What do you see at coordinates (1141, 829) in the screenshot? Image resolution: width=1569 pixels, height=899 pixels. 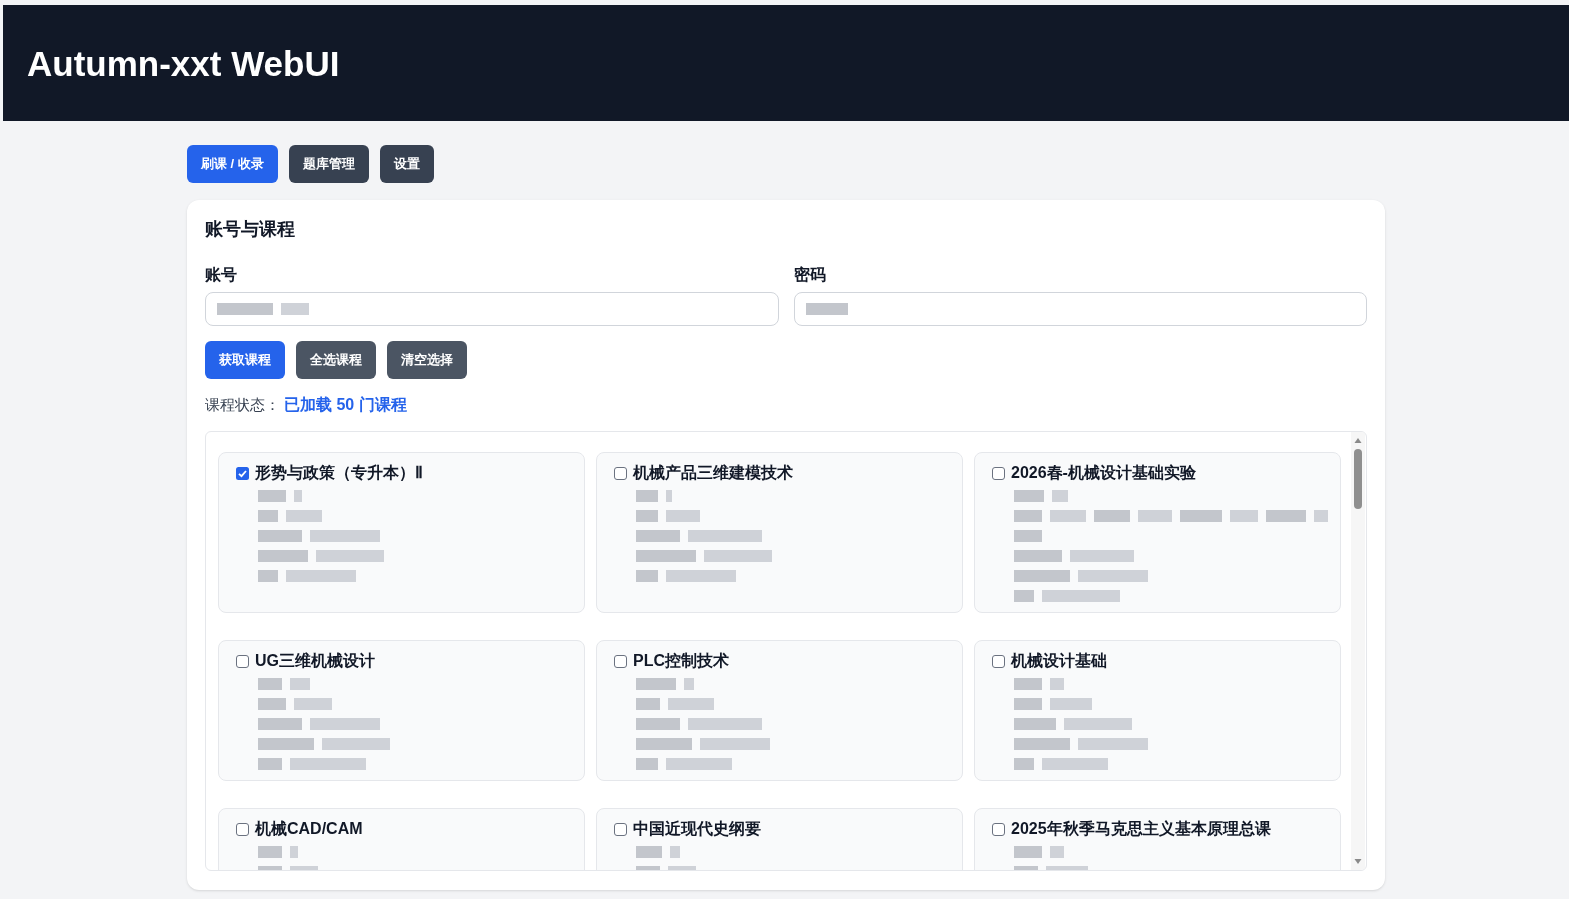 I see `course-title: 2025年秋季马克思主义基本原理总课` at bounding box center [1141, 829].